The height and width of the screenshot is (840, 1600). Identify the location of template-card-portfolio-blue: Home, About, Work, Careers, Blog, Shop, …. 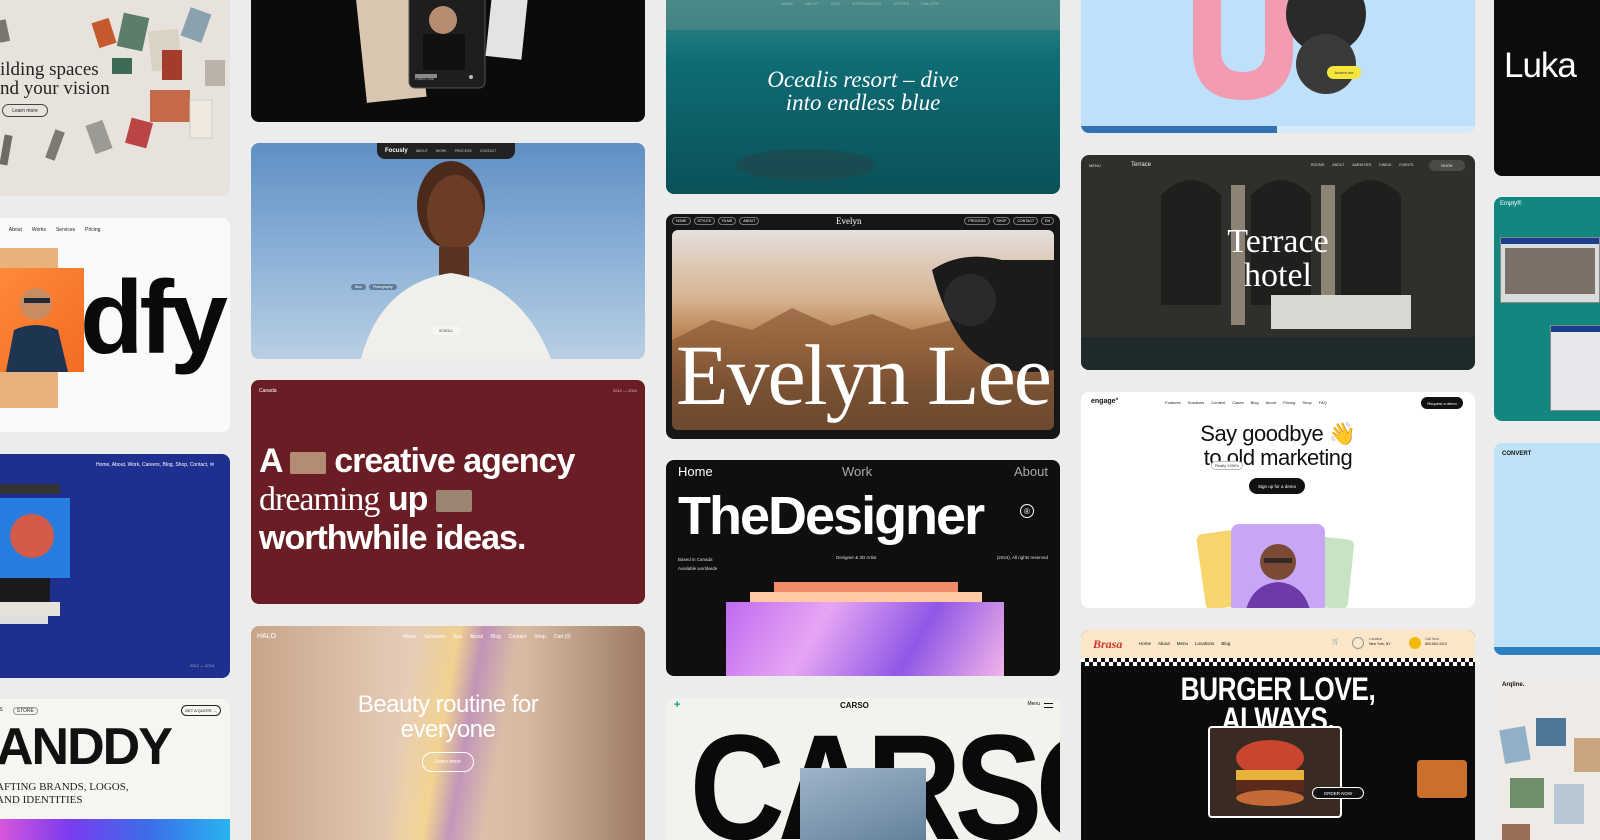
(115, 566).